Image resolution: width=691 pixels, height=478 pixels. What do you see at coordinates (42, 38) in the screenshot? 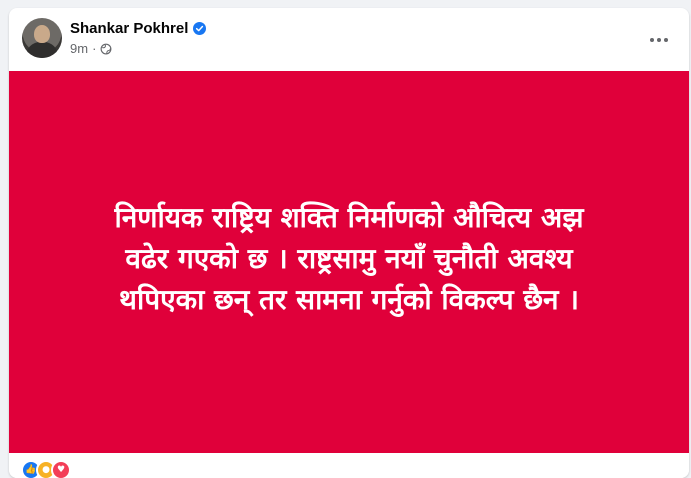
I see `avatar` at bounding box center [42, 38].